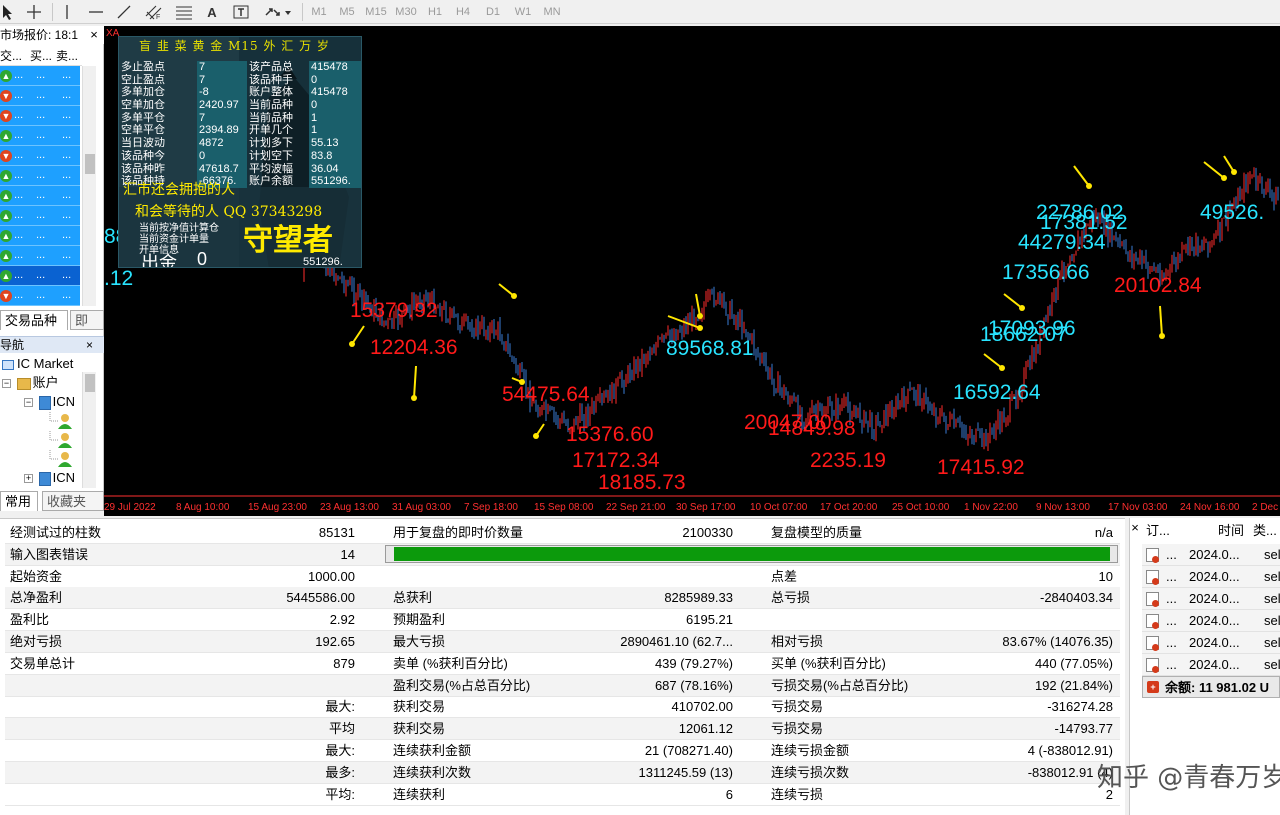  I want to click on channel-icon: F, so click(154, 12).